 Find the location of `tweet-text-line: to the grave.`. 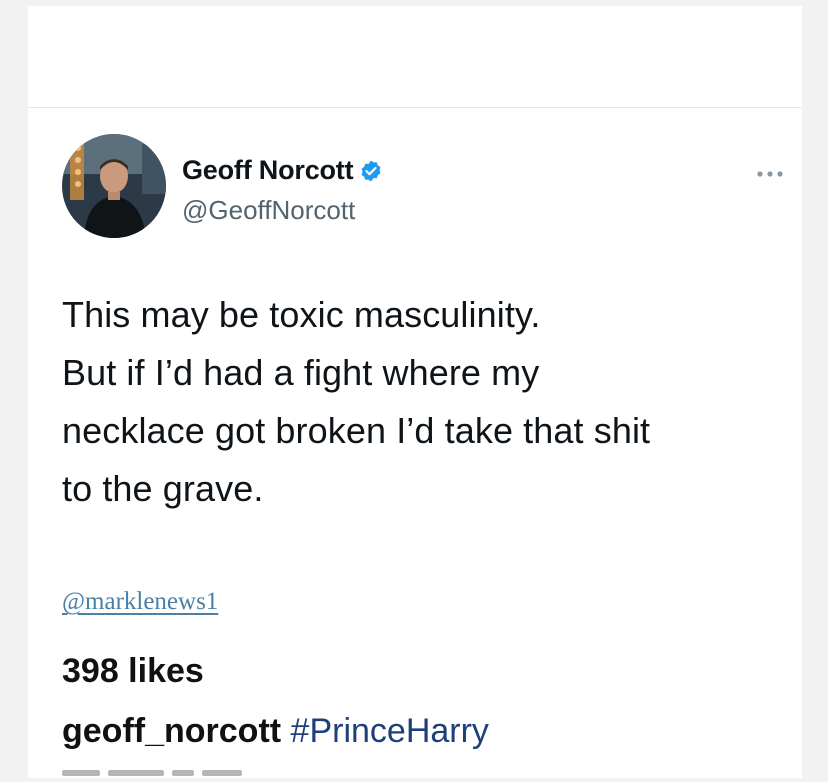

tweet-text-line: to the grave. is located at coordinates (163, 488).